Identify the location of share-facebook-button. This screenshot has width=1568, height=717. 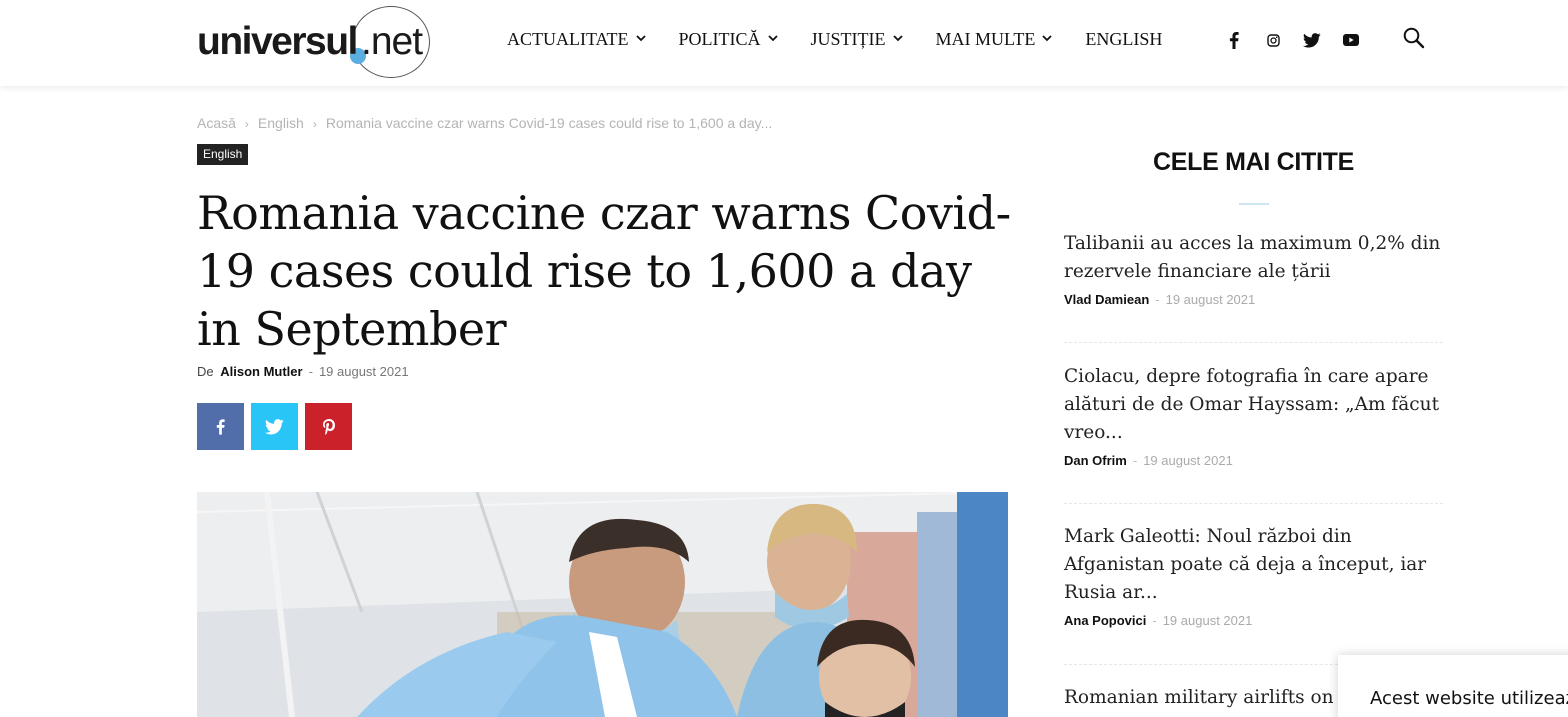
(220, 426).